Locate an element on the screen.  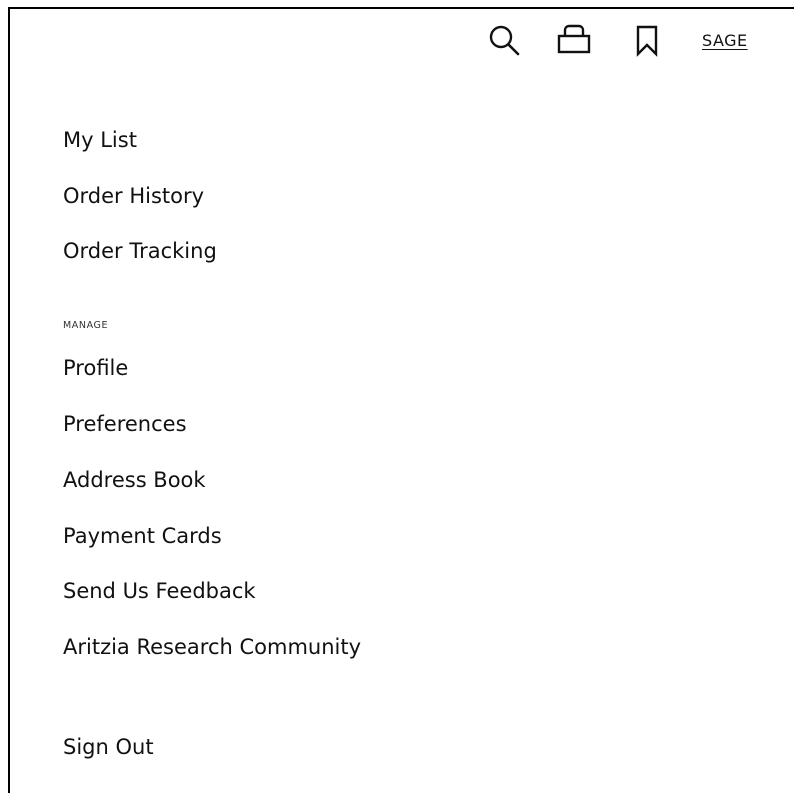
menu-item-order-tracking: Order Tracking is located at coordinates (140, 251).